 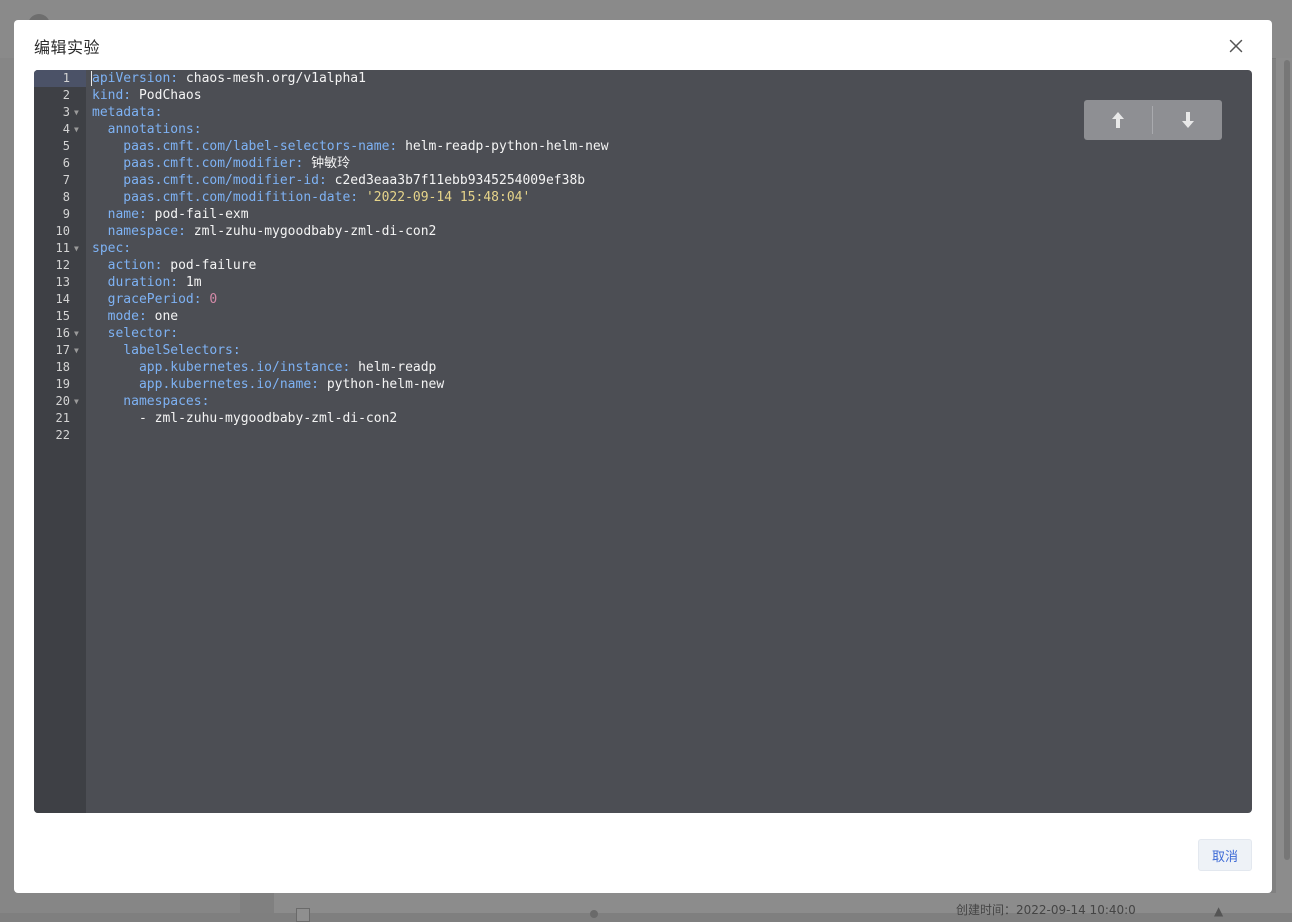 I want to click on background-status-dot, so click(x=594, y=914).